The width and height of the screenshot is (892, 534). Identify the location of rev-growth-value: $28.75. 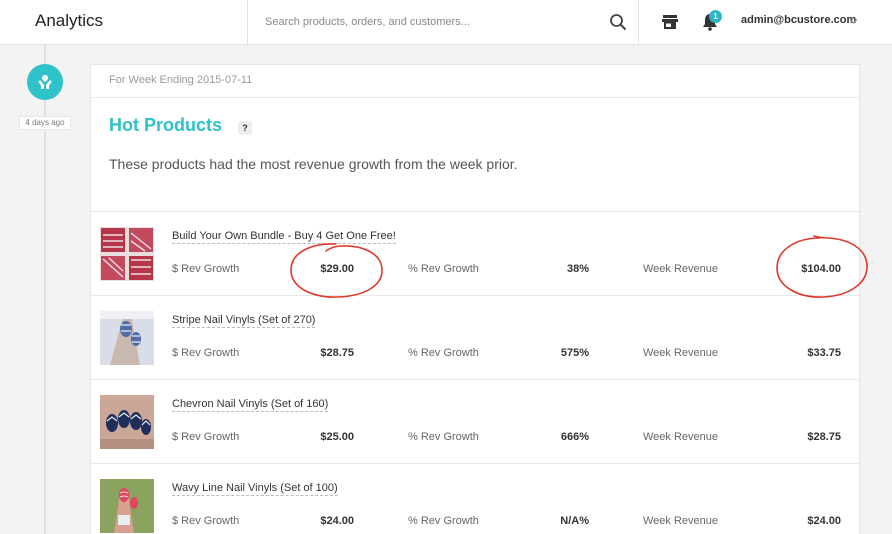
(337, 353).